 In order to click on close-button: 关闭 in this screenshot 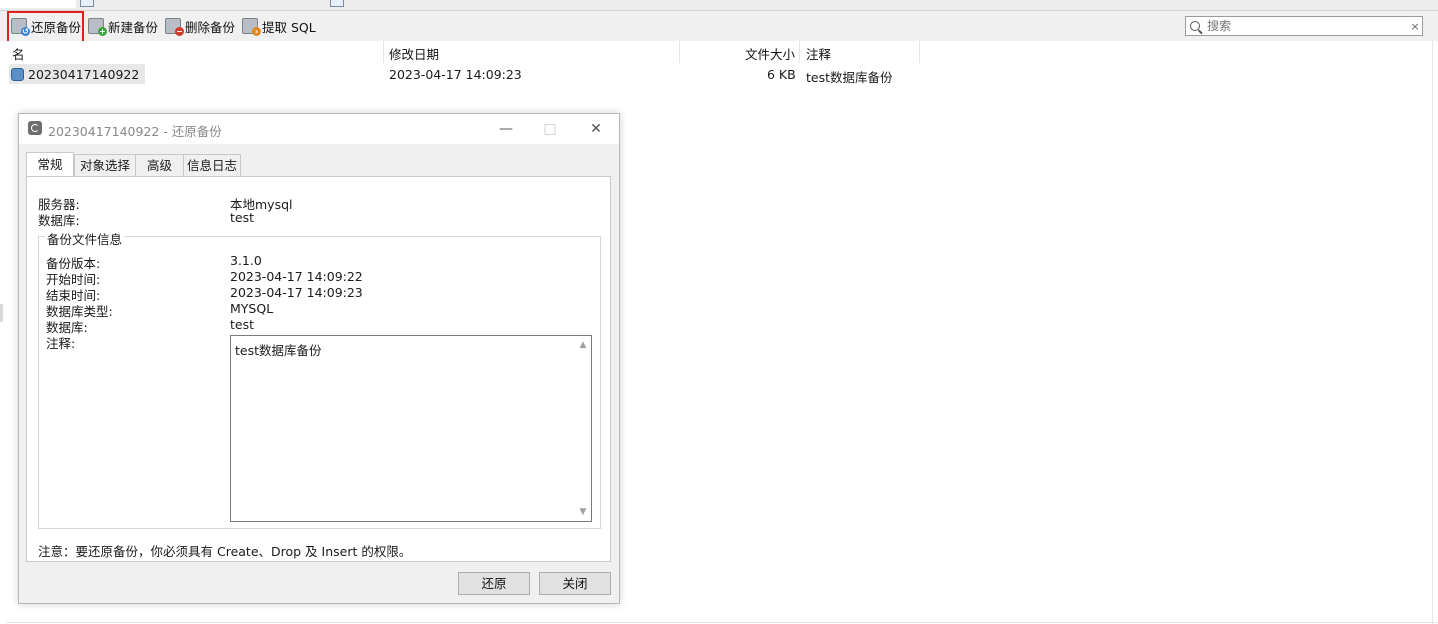, I will do `click(575, 583)`.